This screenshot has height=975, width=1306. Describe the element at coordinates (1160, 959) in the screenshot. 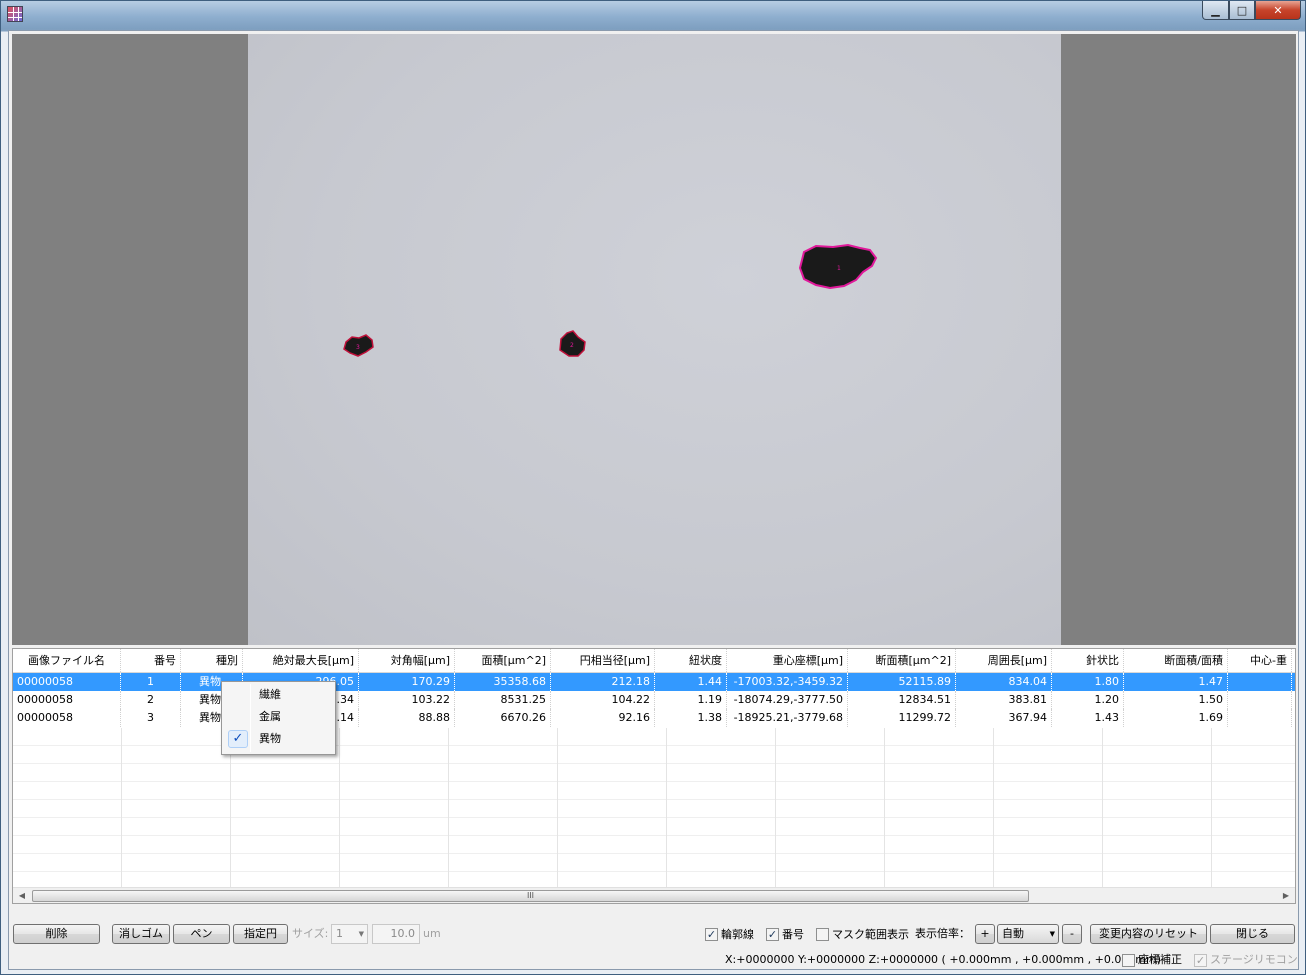

I see `coord-correction-label: 座標補正` at that location.